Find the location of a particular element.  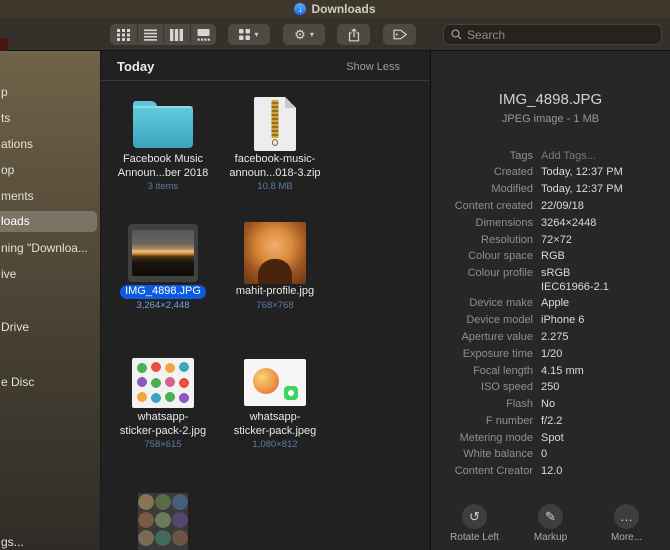

toolbar: ▾ ⚙ ▾ is located at coordinates (335, 34).